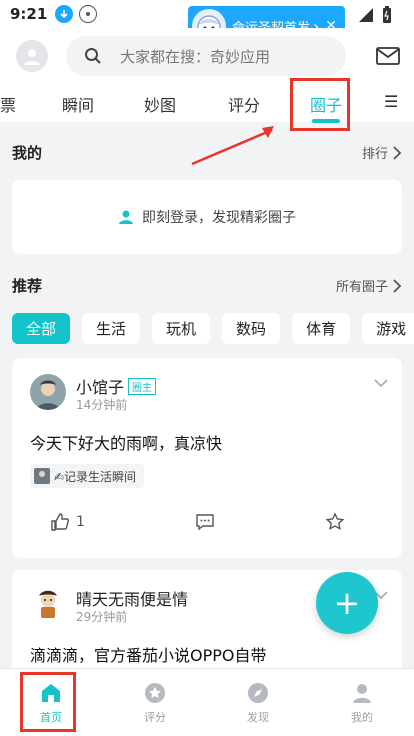  I want to click on download-icon, so click(64, 14).